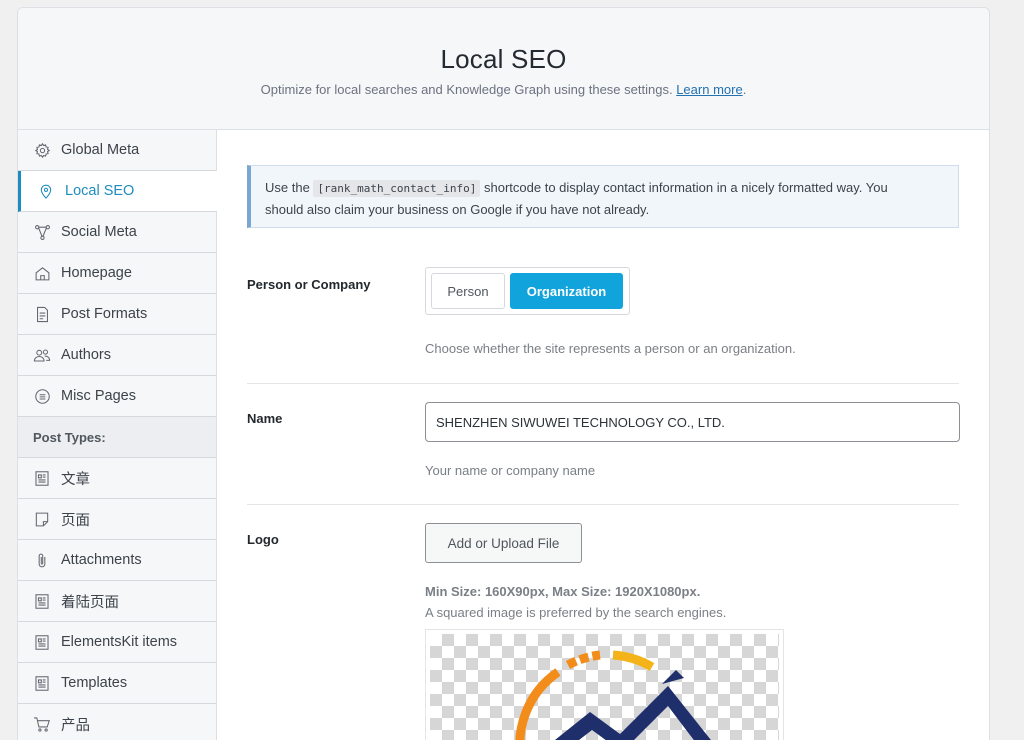 The height and width of the screenshot is (740, 1024). I want to click on sidebar-item-post-type: ElementsKit items, so click(117, 642).